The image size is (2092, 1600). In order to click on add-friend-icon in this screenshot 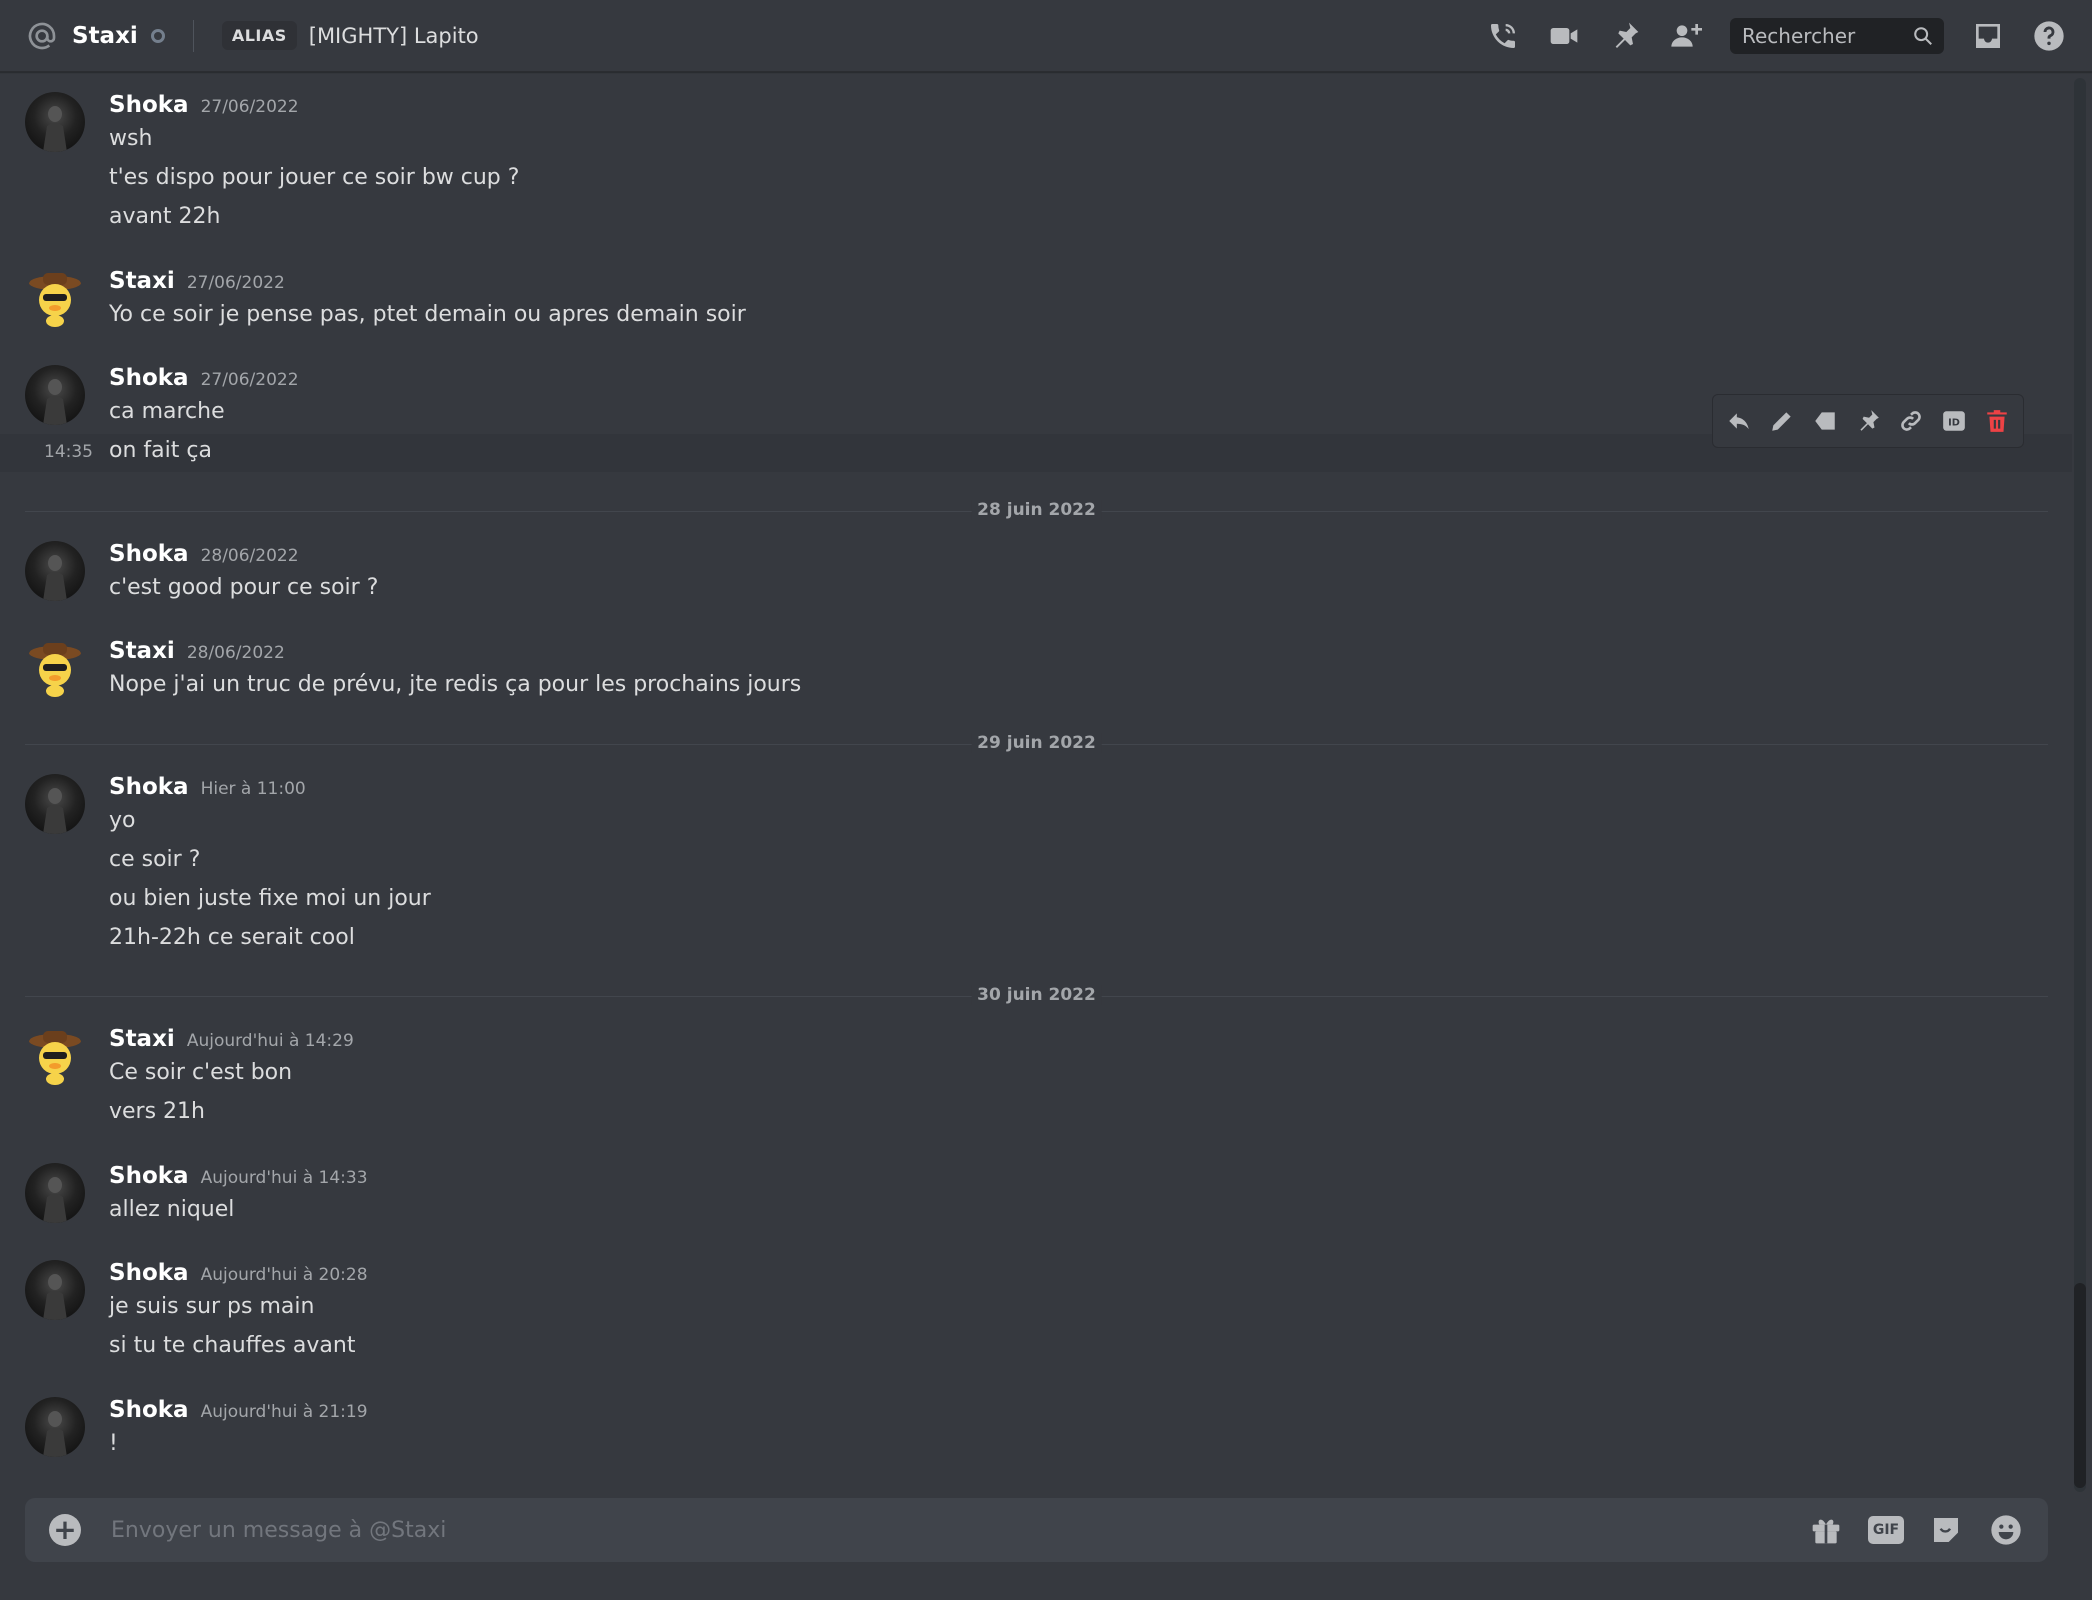, I will do `click(1686, 36)`.